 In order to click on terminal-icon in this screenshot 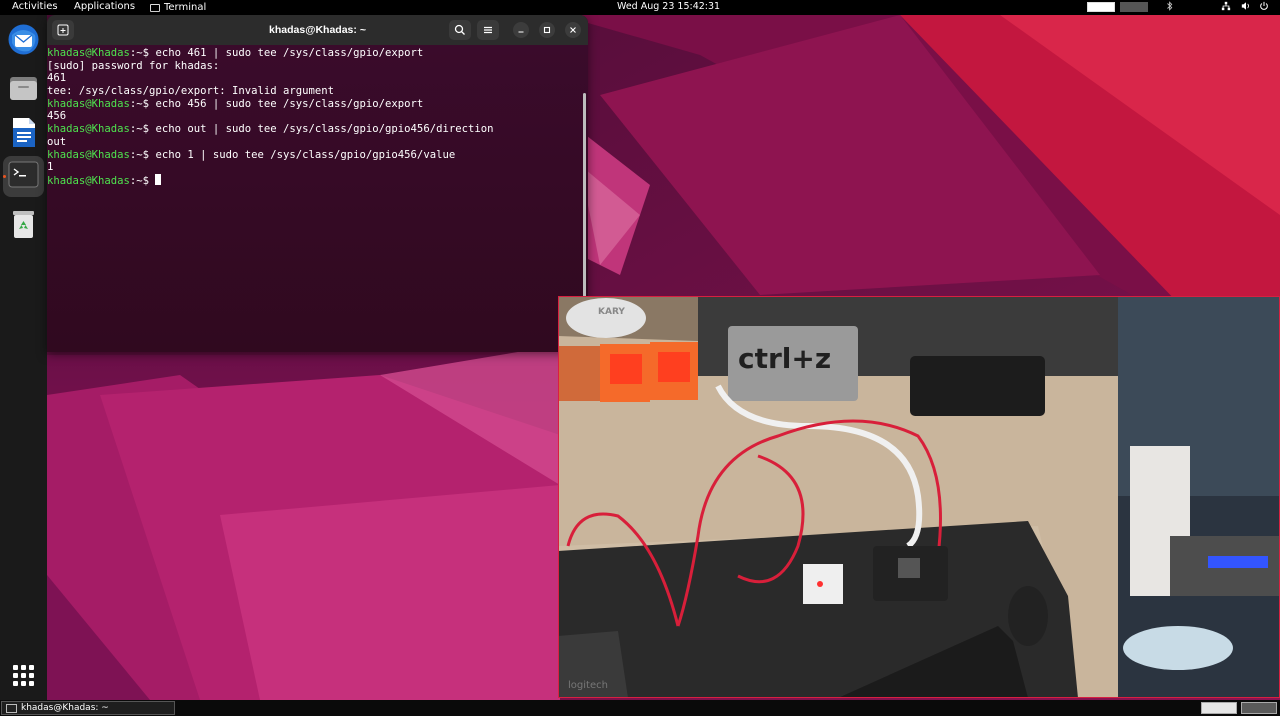, I will do `click(23, 174)`.